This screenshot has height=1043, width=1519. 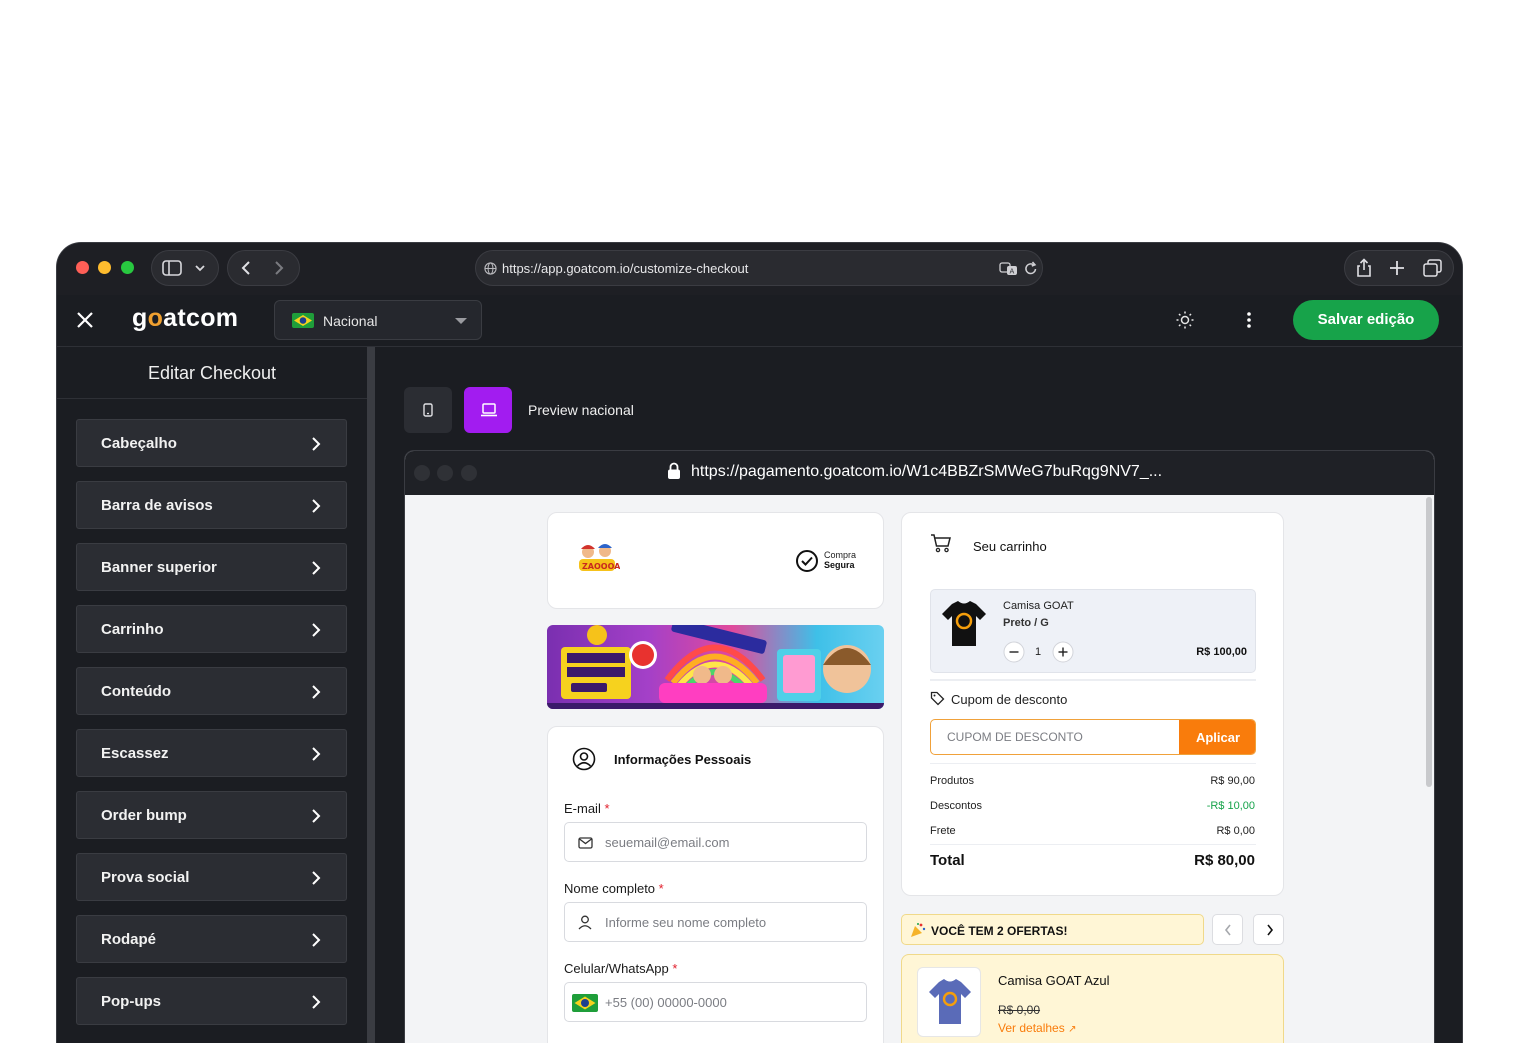 I want to click on offers-title: VOCÊ TEM 2 OFERTAS!, so click(x=999, y=931).